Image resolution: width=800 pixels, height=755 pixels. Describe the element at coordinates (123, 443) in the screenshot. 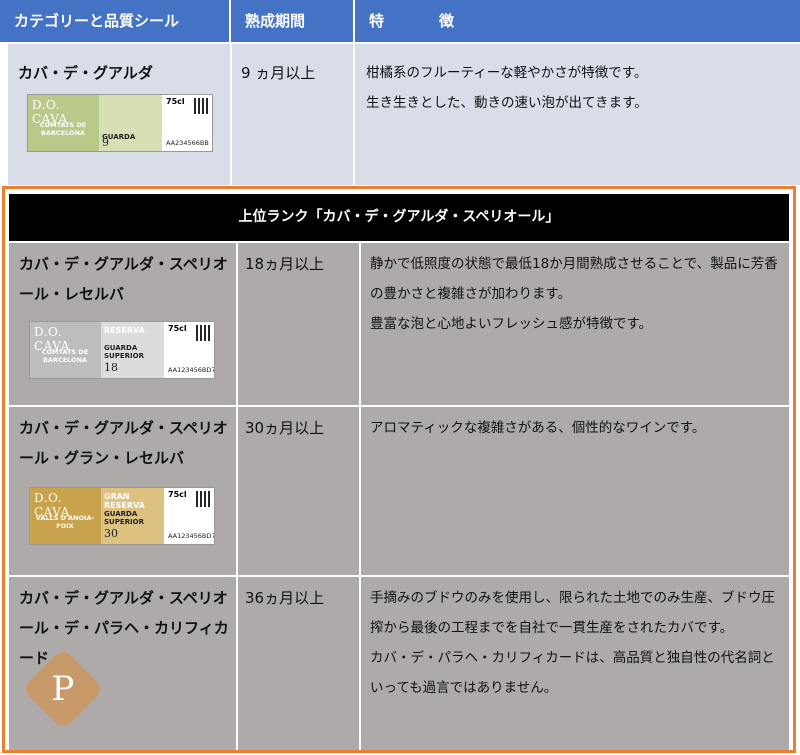

I see `category-name: カバ・デ・グアルダ・スペリオール・グラン・レセルバ` at that location.